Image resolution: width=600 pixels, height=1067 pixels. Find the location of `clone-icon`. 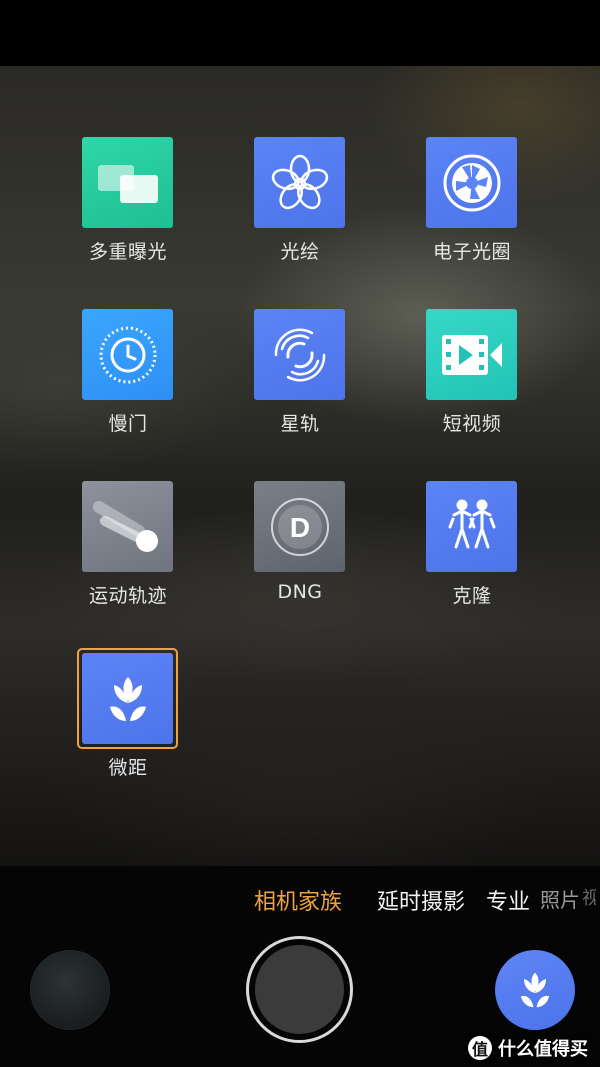

clone-icon is located at coordinates (471, 526).